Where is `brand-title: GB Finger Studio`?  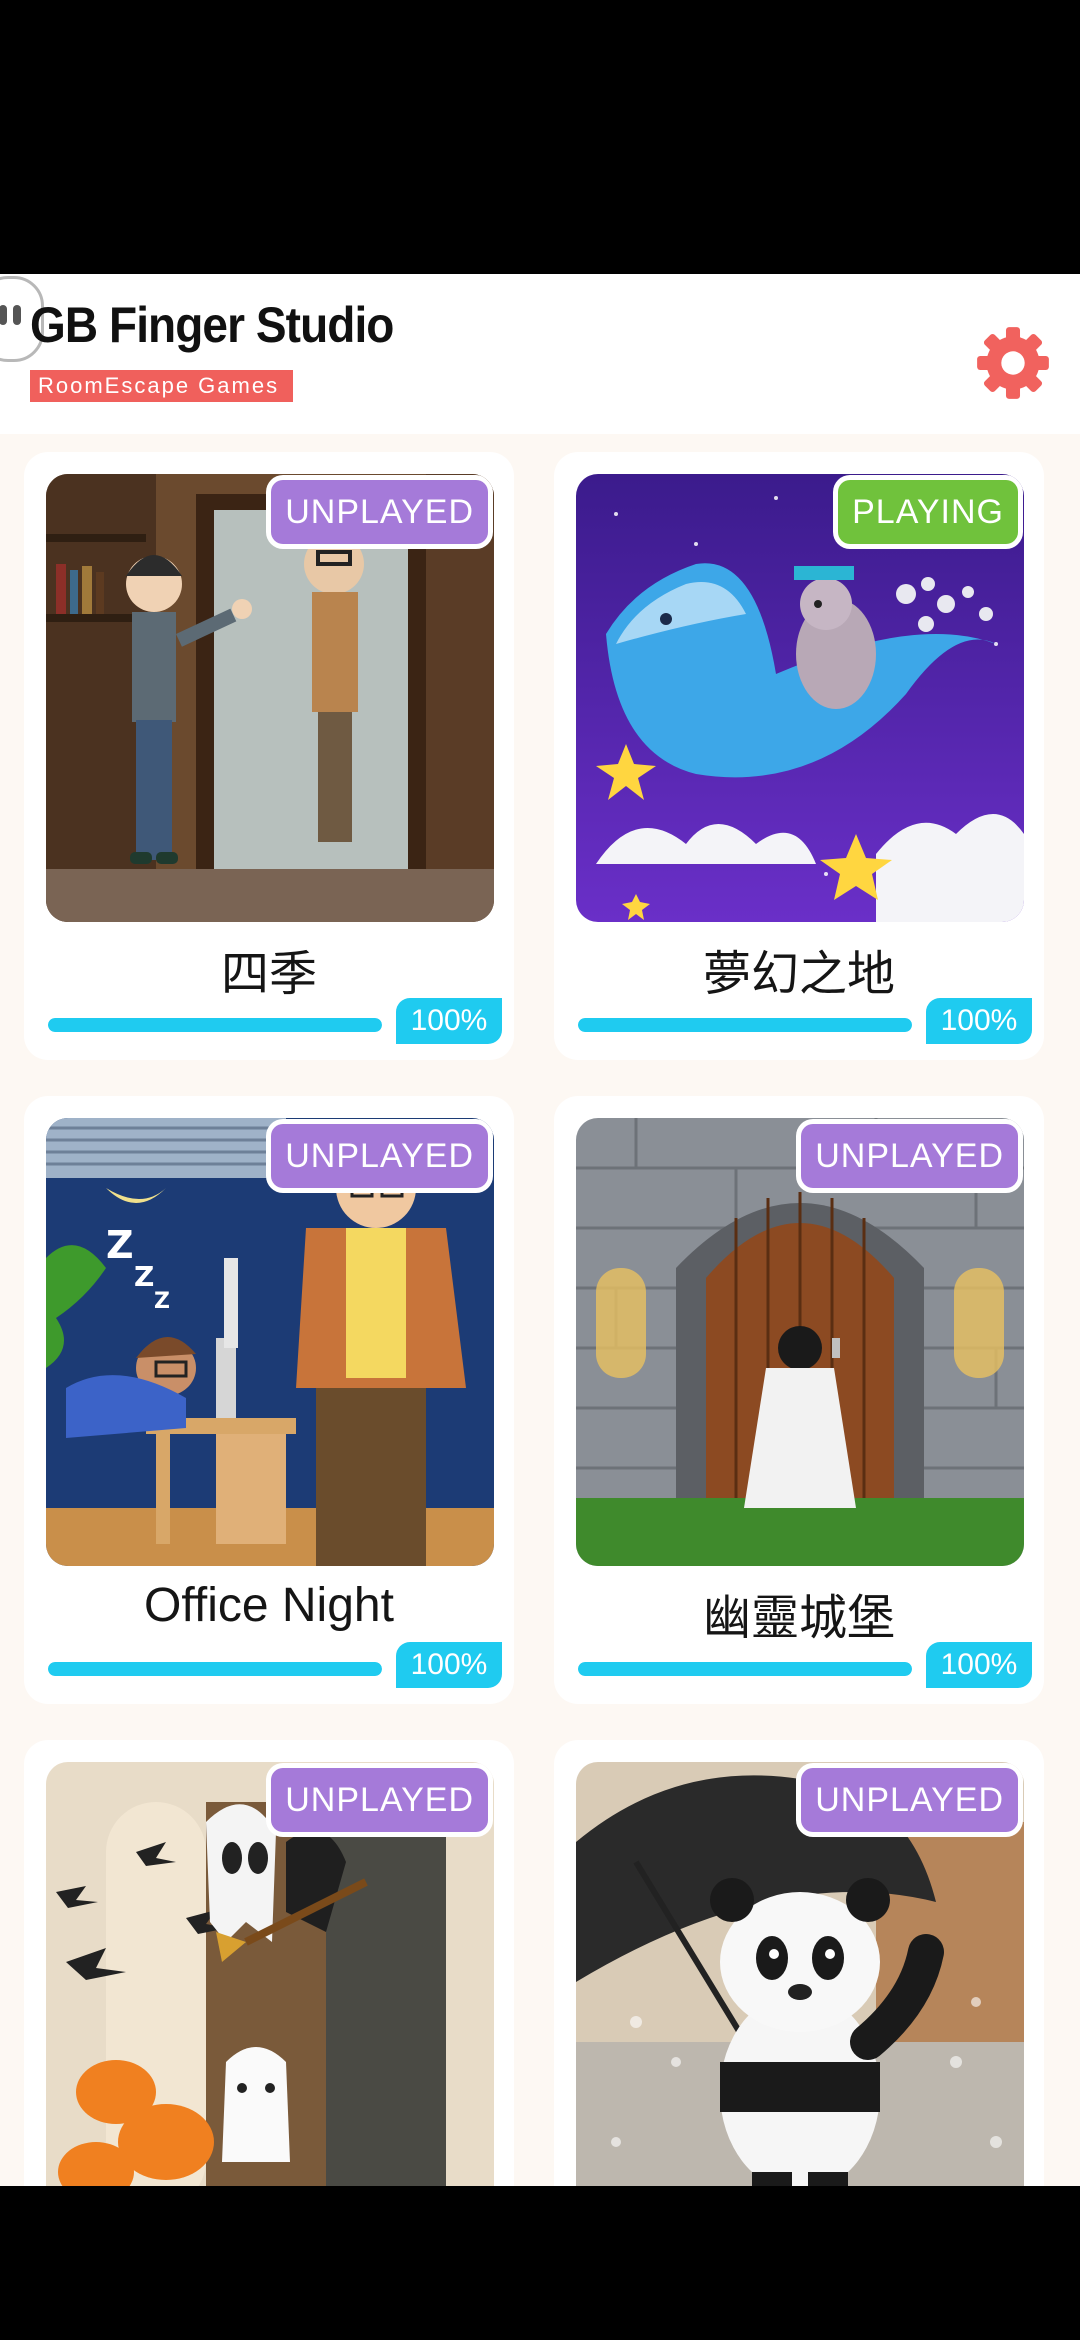 brand-title: GB Finger Studio is located at coordinates (212, 325).